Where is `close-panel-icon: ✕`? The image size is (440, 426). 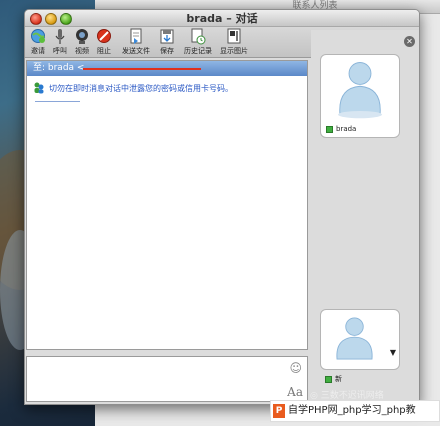
close-panel-icon: ✕ is located at coordinates (409, 41).